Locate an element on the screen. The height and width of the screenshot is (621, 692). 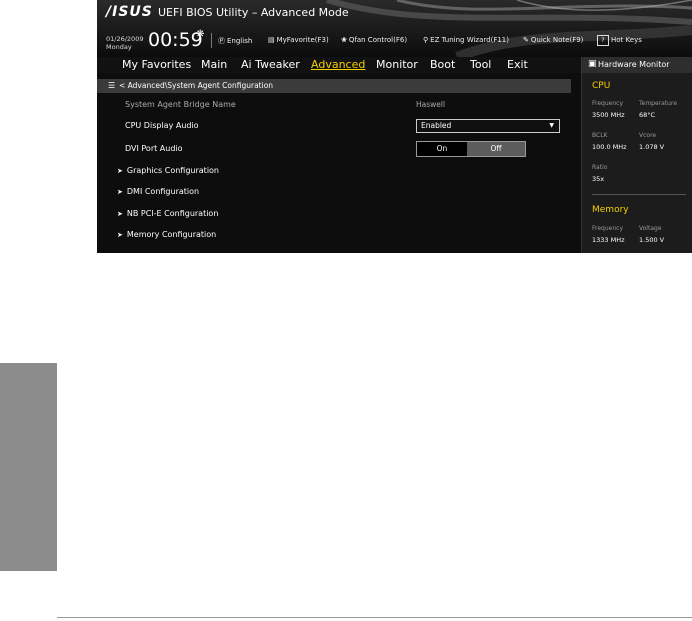
submenu-label: Graphics Configuration is located at coordinates (172, 170).